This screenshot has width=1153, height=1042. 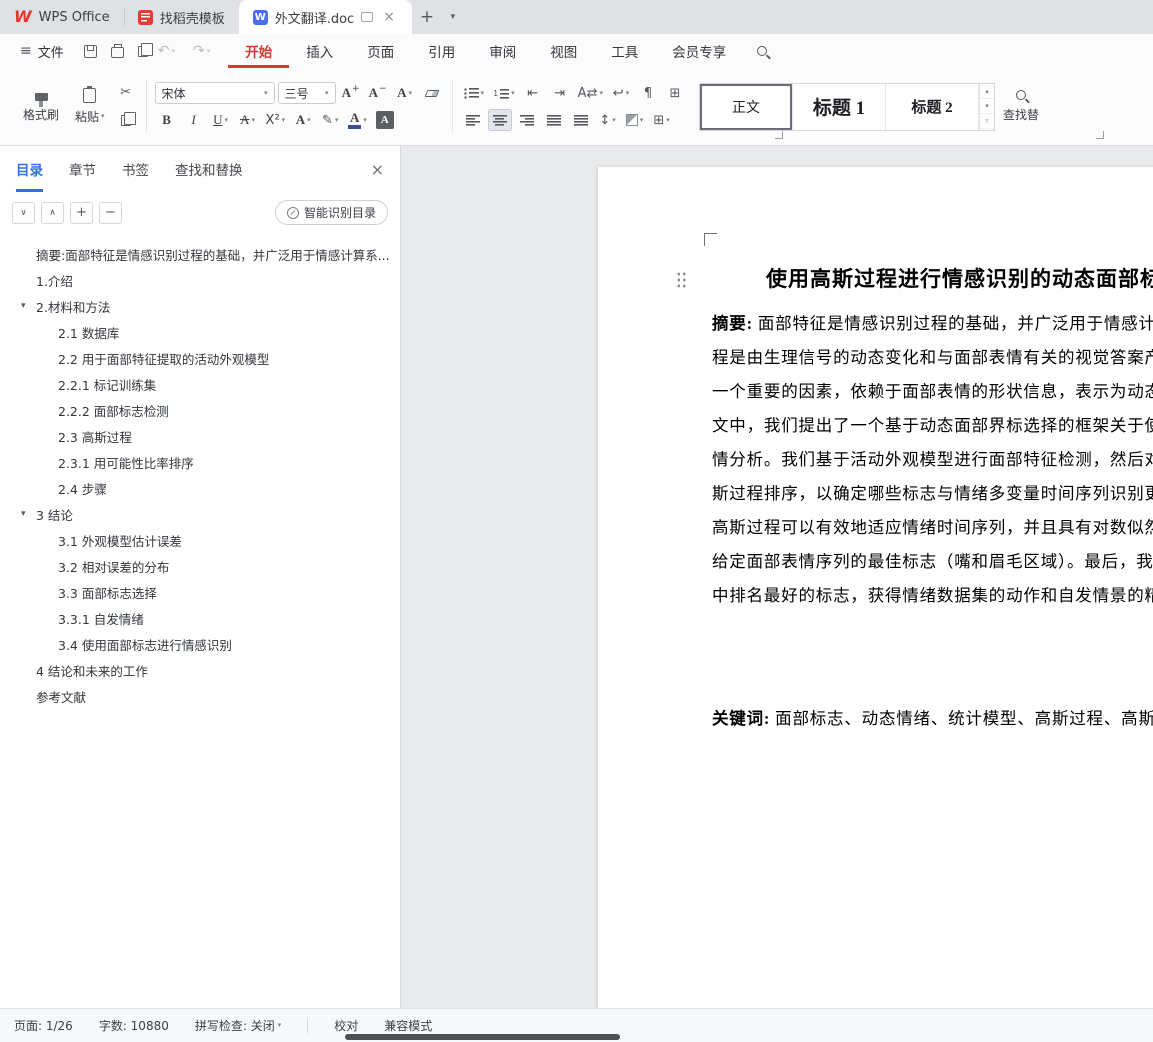 I want to click on ribbon-tab-page: 页面, so click(x=380, y=51).